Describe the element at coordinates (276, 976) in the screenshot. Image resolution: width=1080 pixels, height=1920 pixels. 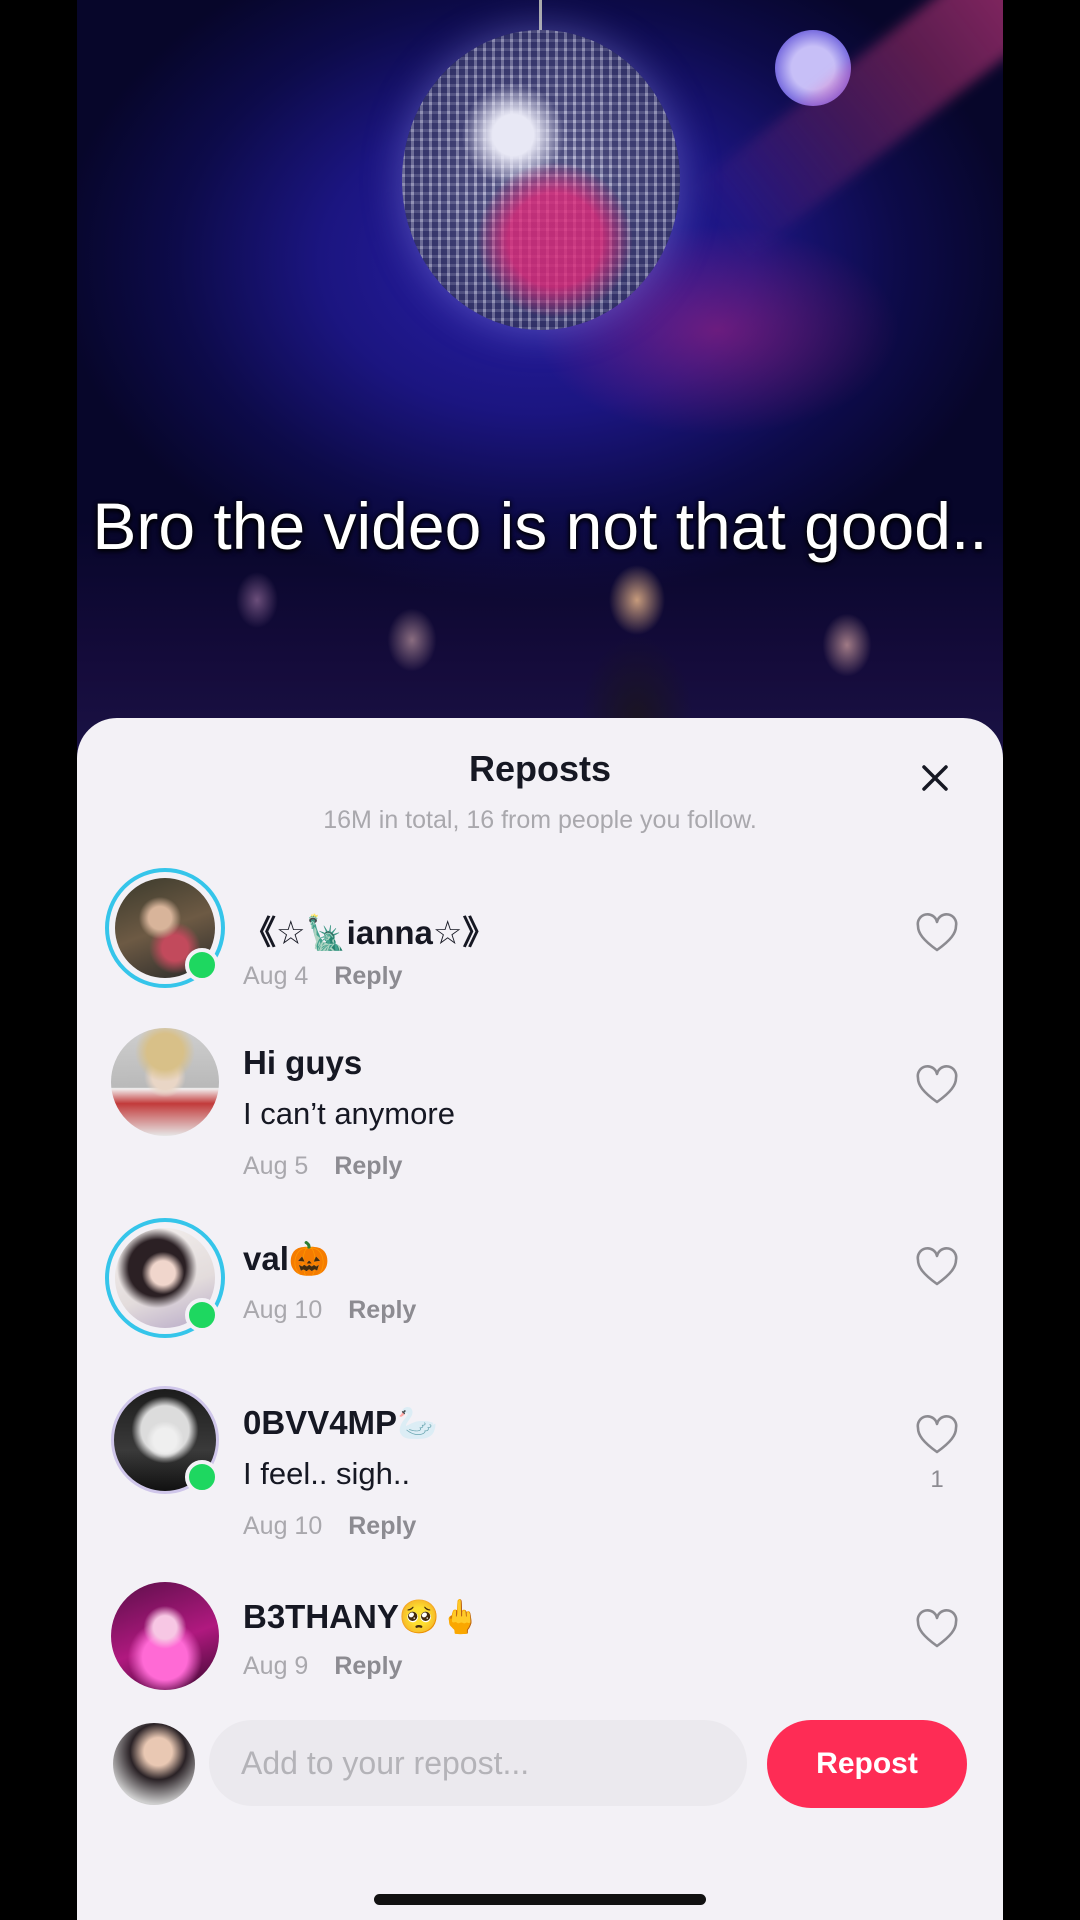
I see `repost-date: Aug 4` at that location.